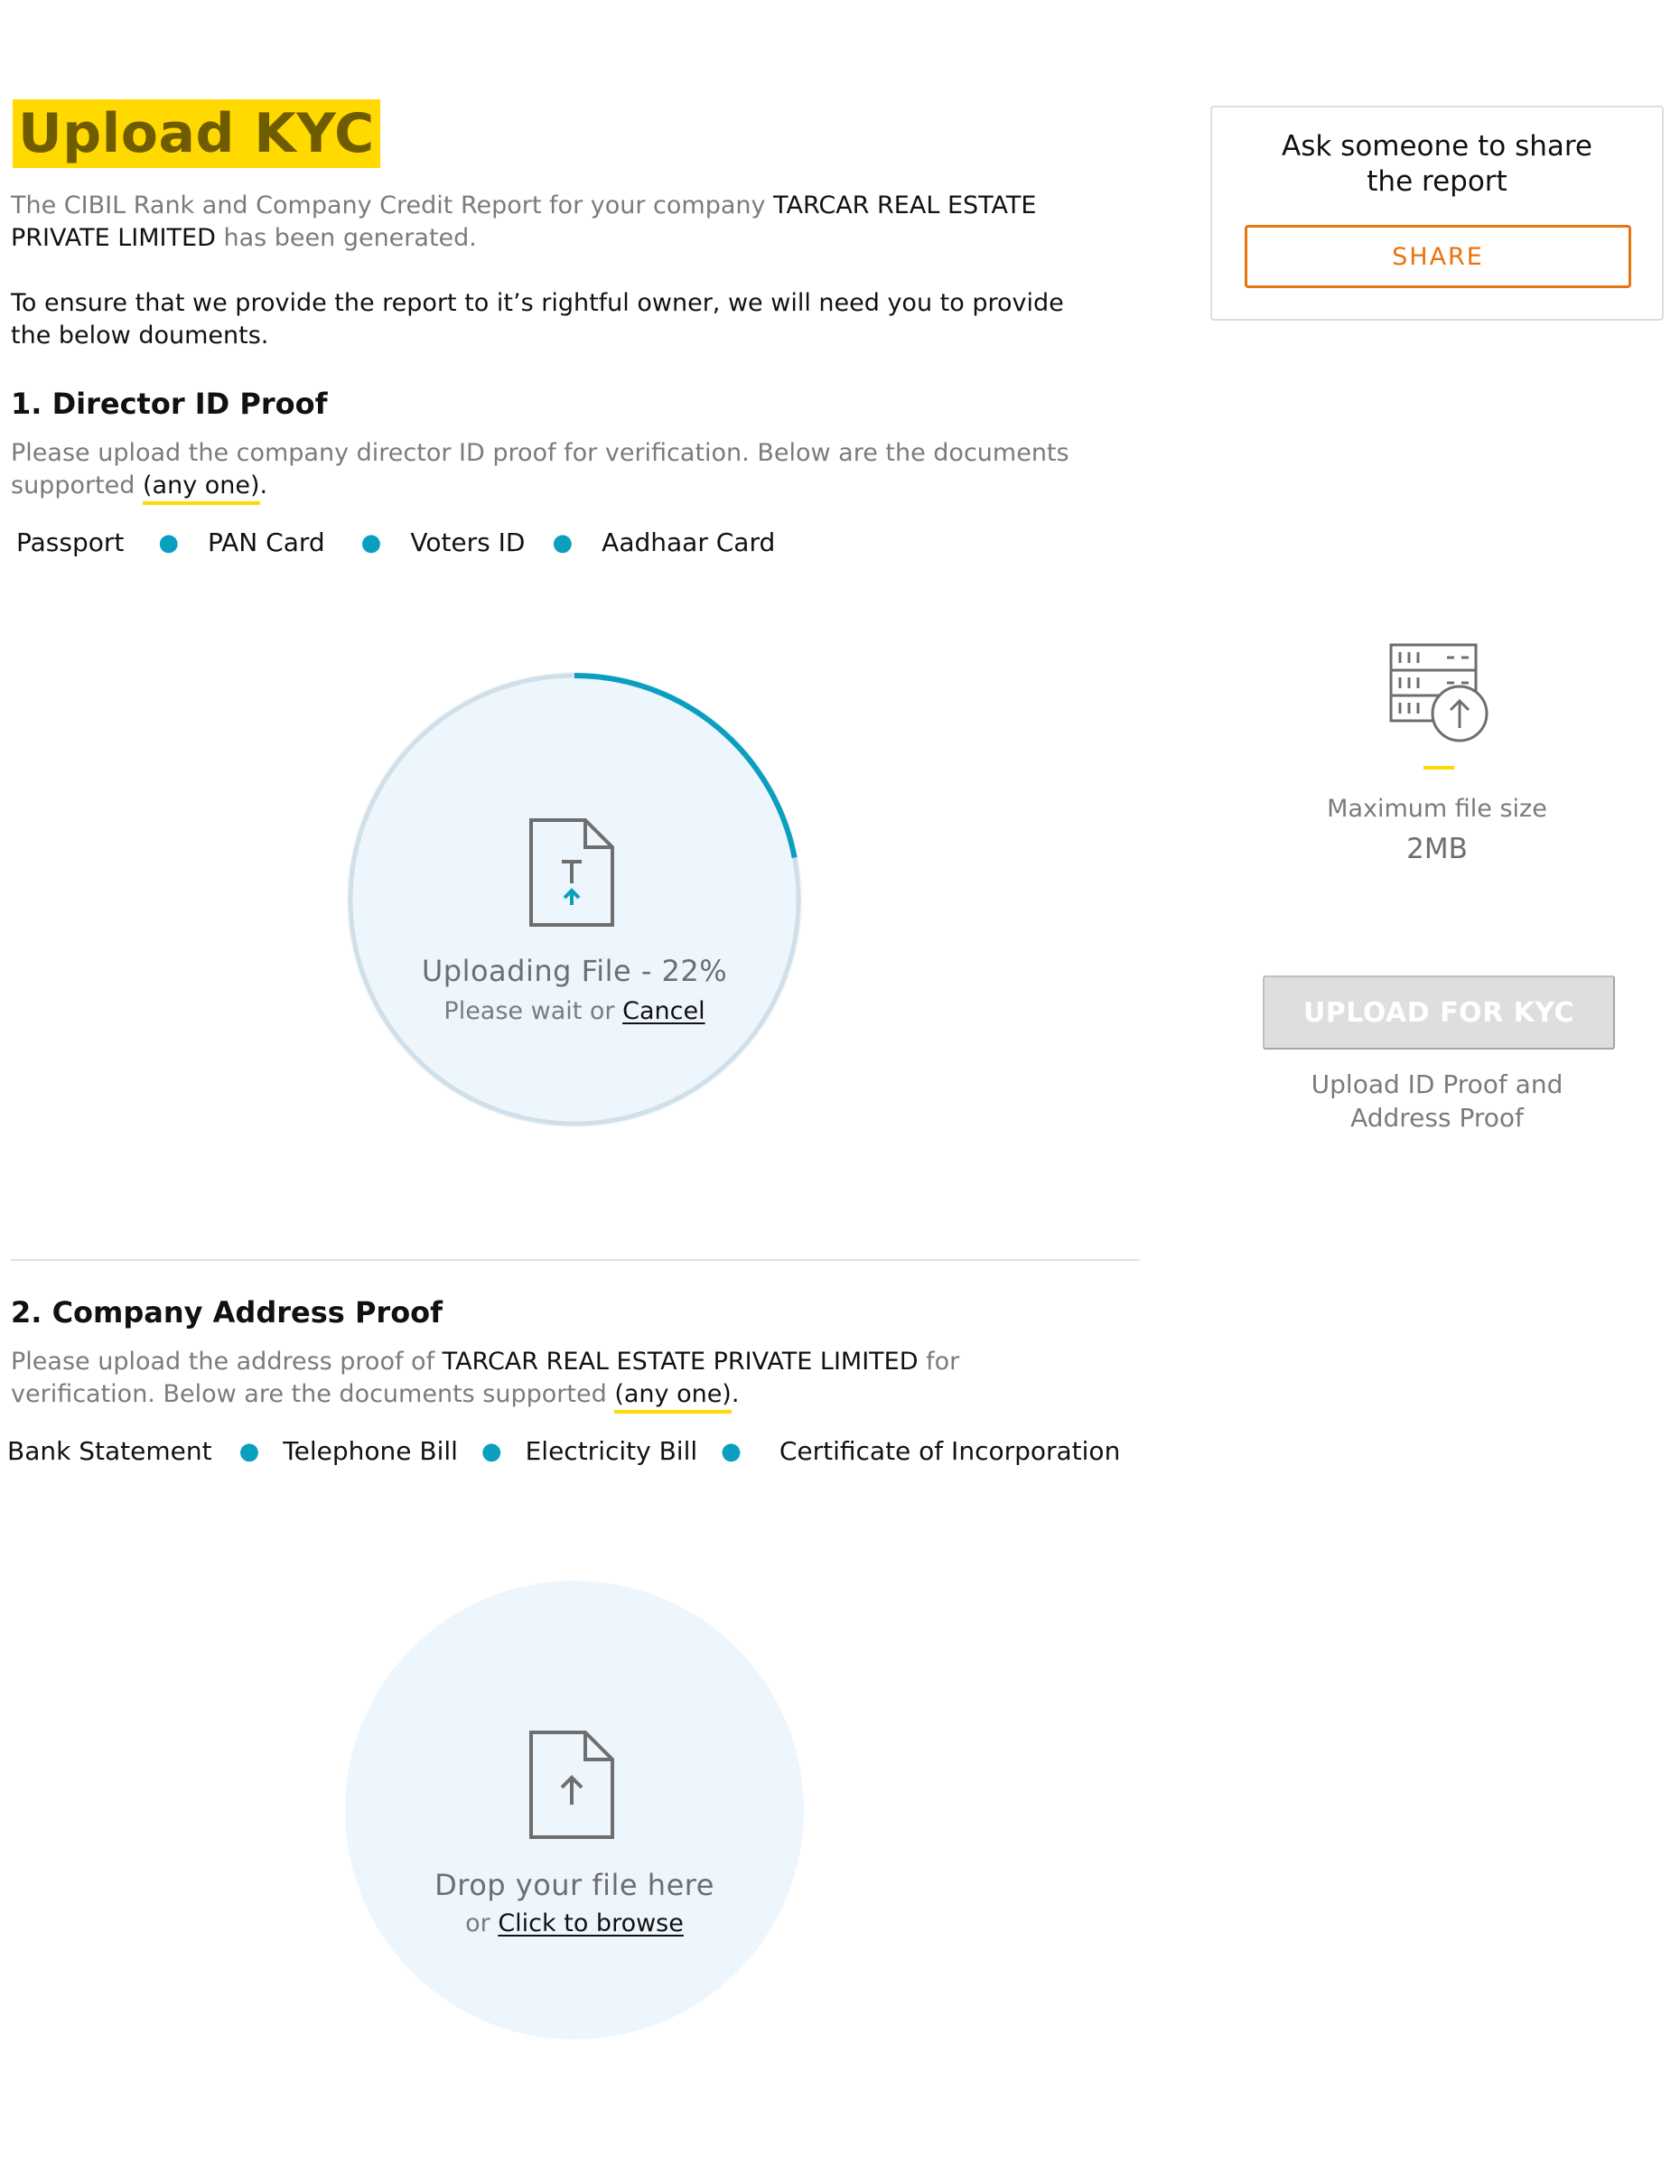  What do you see at coordinates (370, 1451) in the screenshot?
I see `doc-telephone-bill: Telephone Bill` at bounding box center [370, 1451].